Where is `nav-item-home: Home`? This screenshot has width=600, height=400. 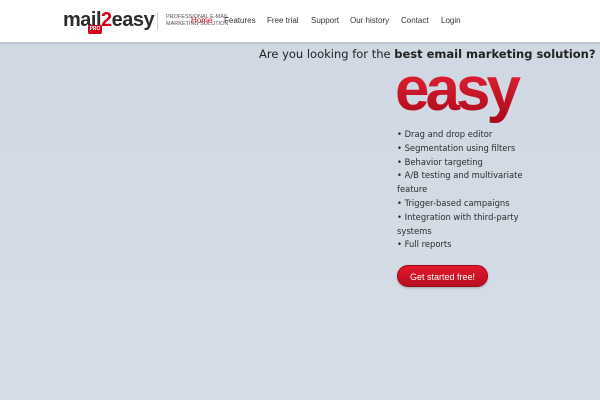
nav-item-home: Home is located at coordinates (201, 20).